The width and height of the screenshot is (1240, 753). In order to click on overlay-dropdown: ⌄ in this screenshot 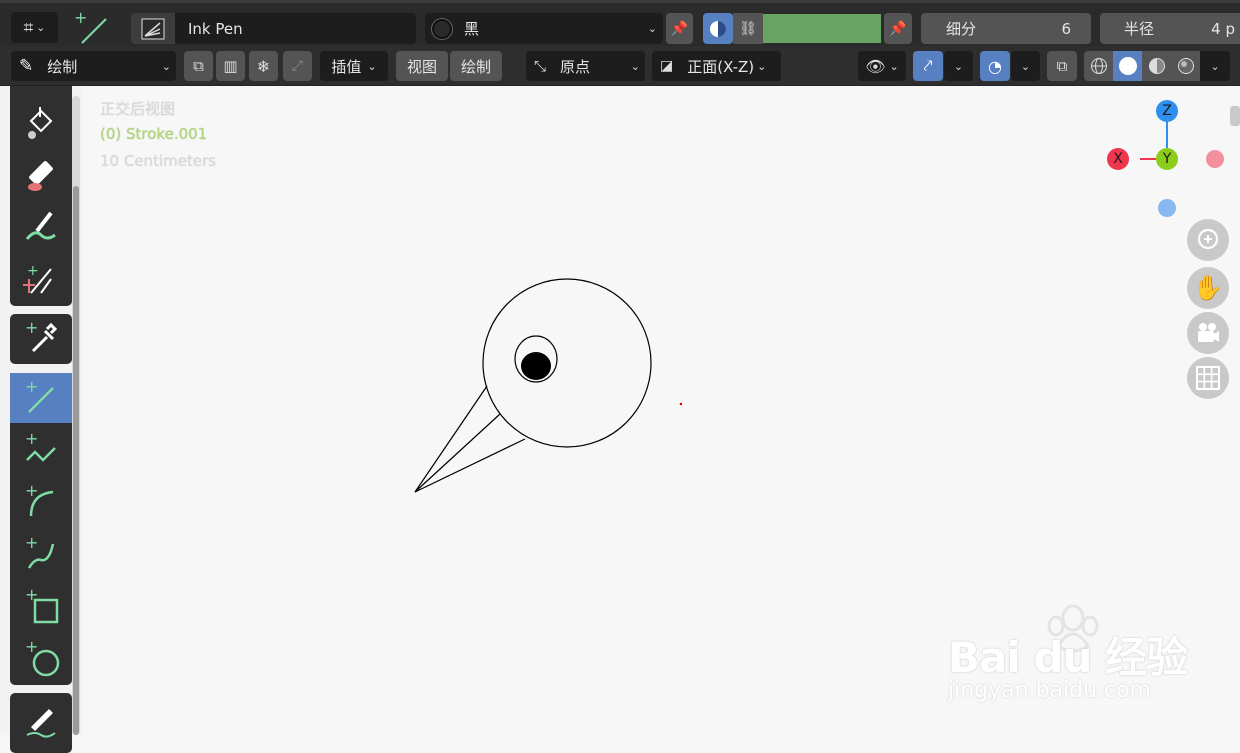, I will do `click(1025, 66)`.